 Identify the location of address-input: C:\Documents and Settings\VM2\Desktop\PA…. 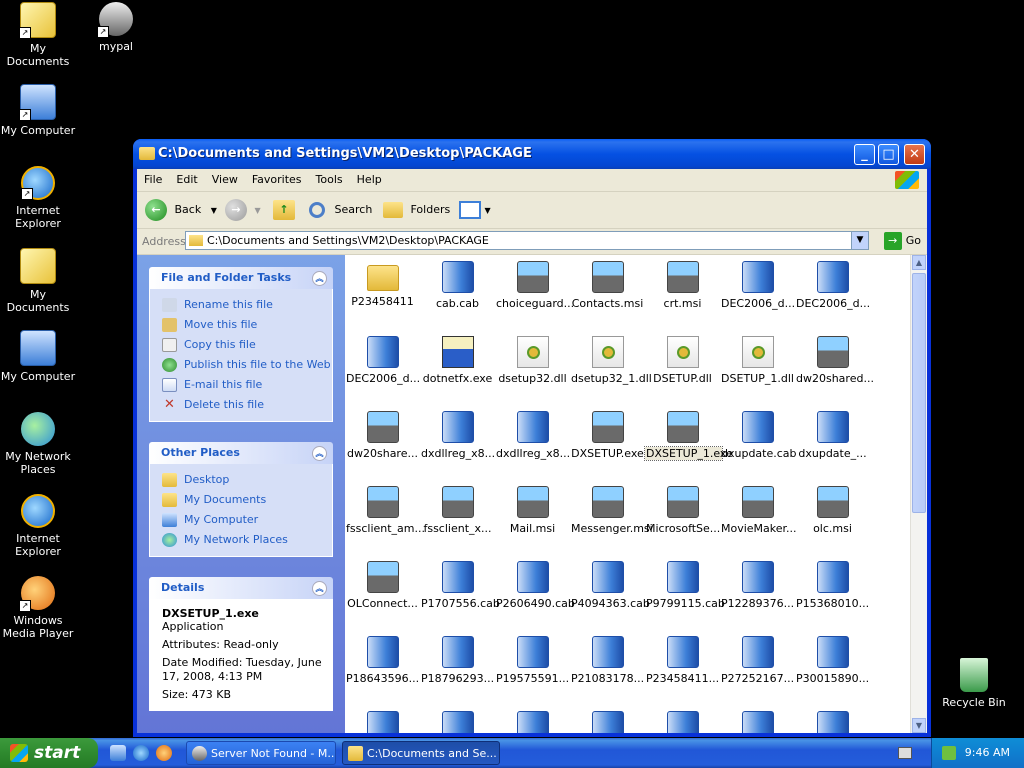
(527, 240).